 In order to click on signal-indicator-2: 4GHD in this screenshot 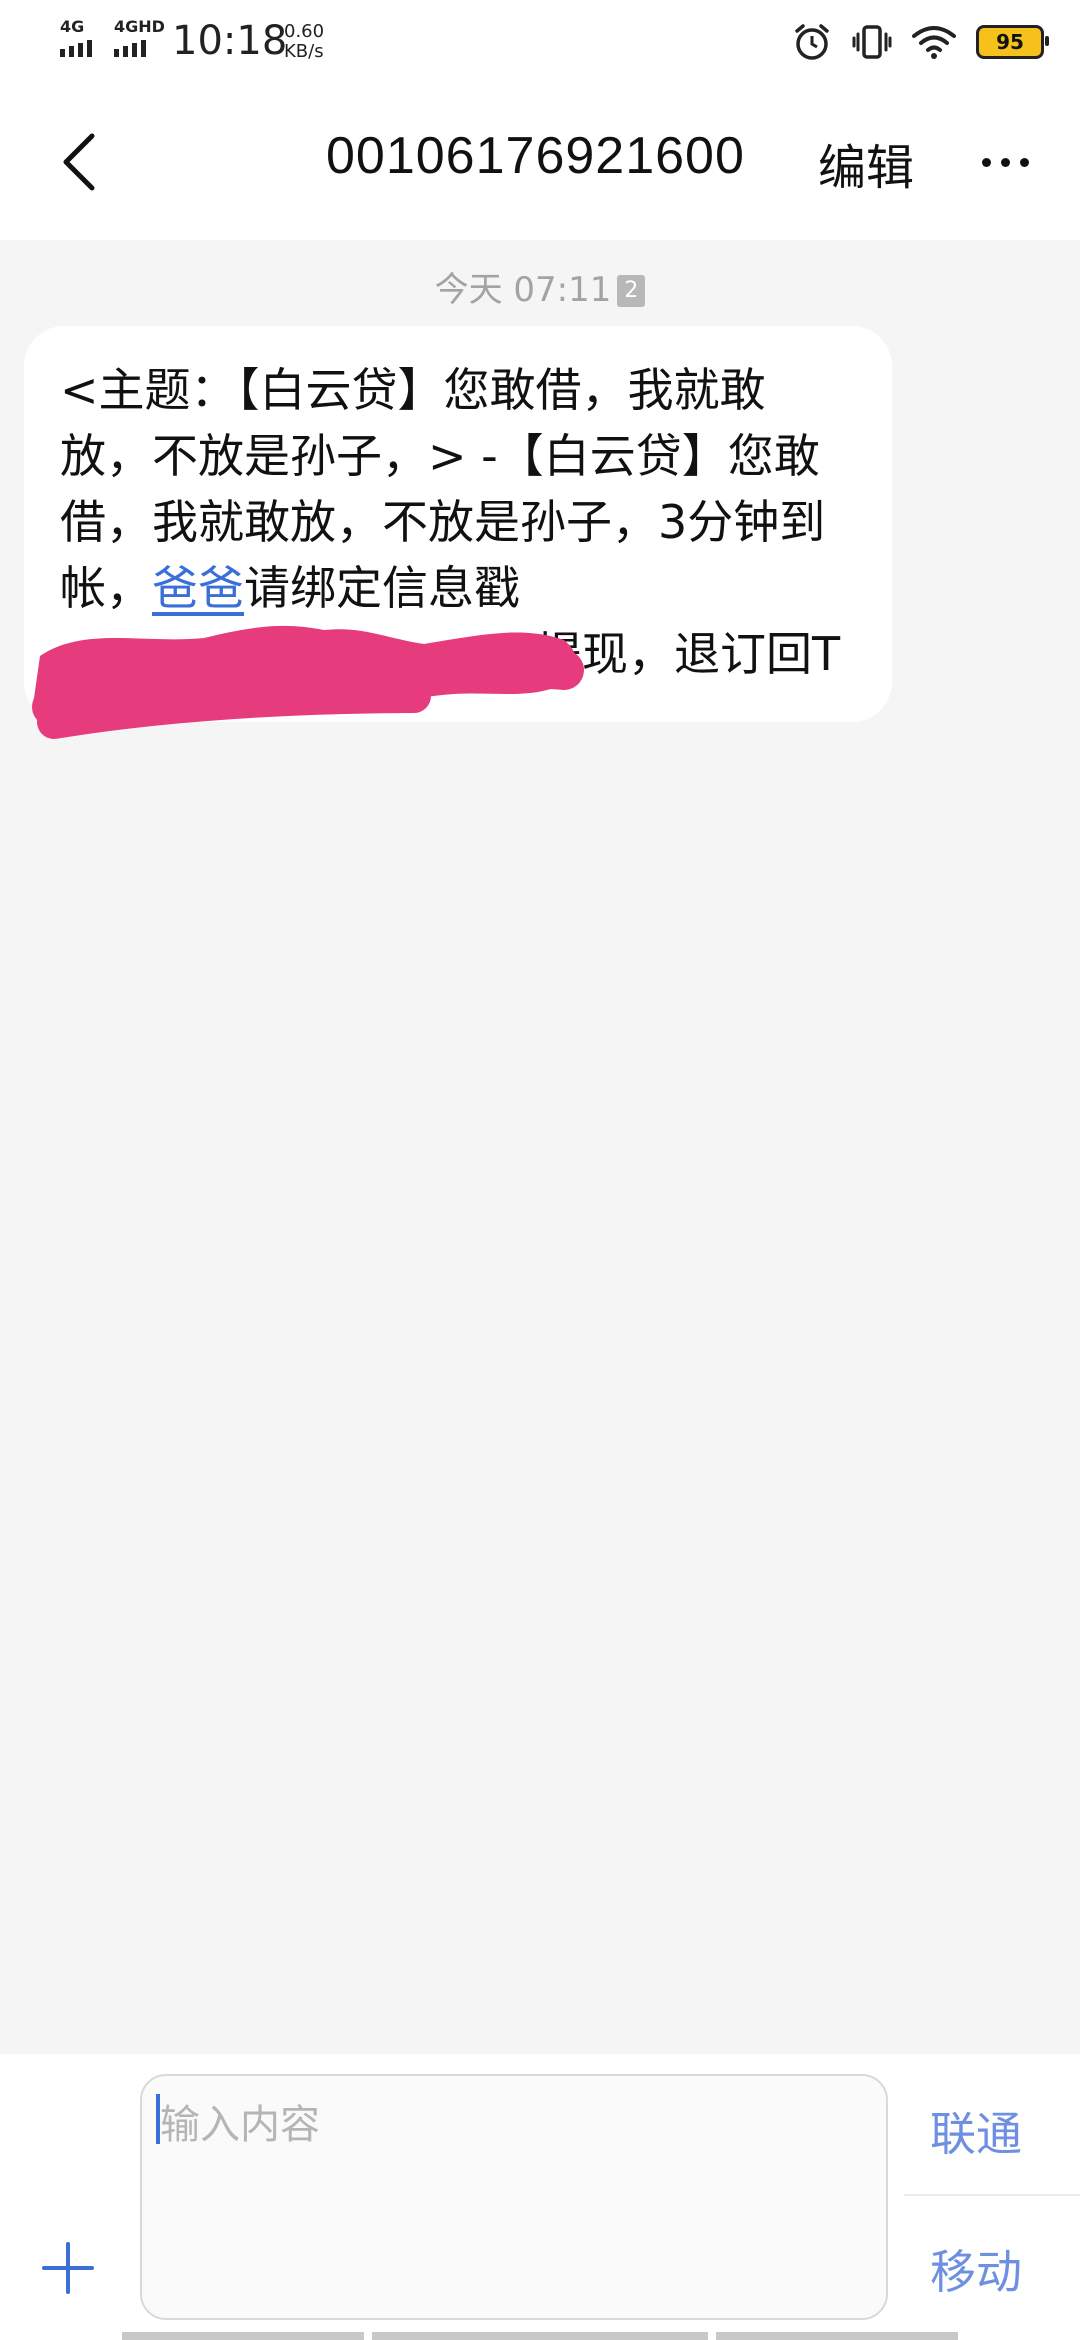, I will do `click(139, 37)`.